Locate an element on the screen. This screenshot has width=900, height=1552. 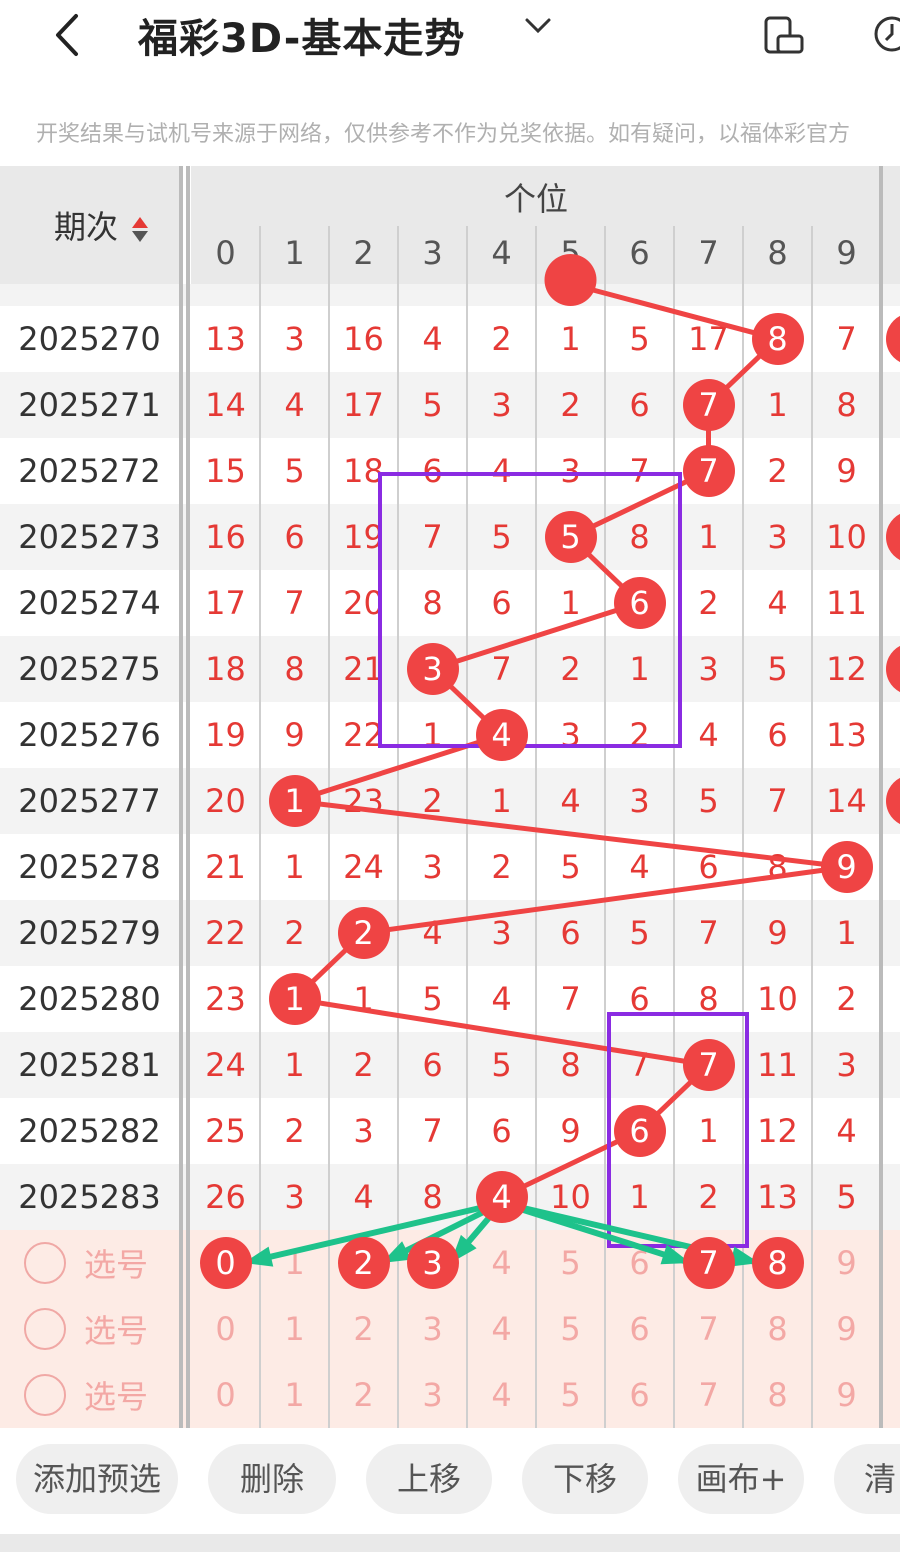
clock-icon is located at coordinates (887, 34).